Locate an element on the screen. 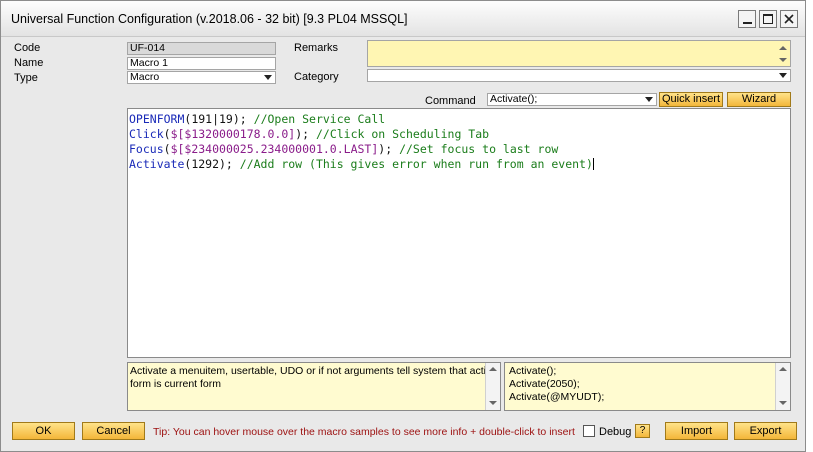  description-scrollbar is located at coordinates (492, 386).